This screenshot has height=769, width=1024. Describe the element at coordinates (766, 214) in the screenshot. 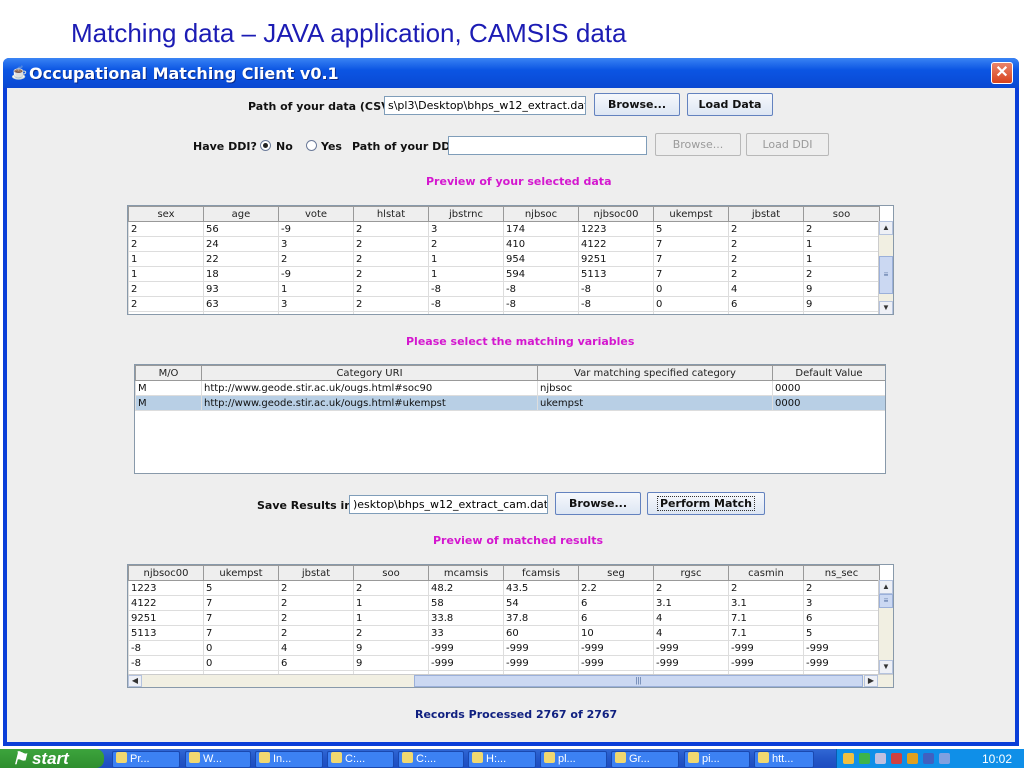

I see `preview-column-header: jbstat` at that location.